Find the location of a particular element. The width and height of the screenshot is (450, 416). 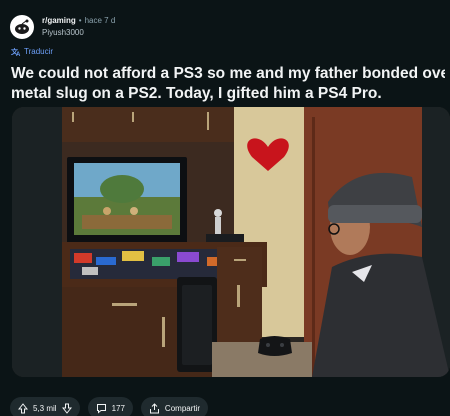

comment-count: 177 is located at coordinates (118, 408).